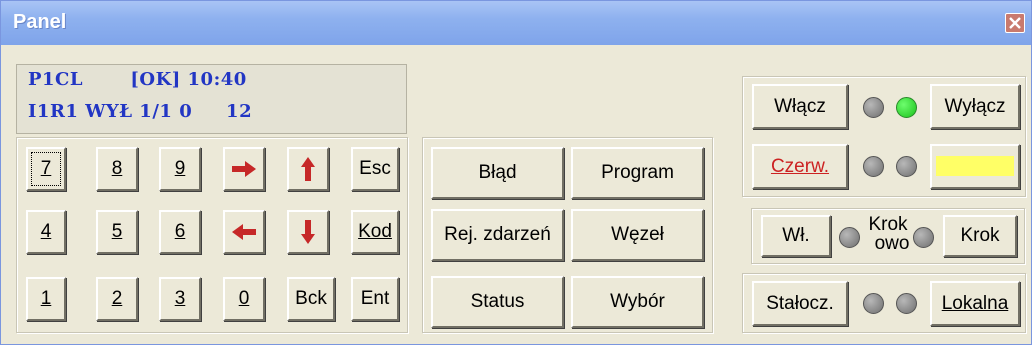  I want to click on key-3: 3, so click(180, 299).